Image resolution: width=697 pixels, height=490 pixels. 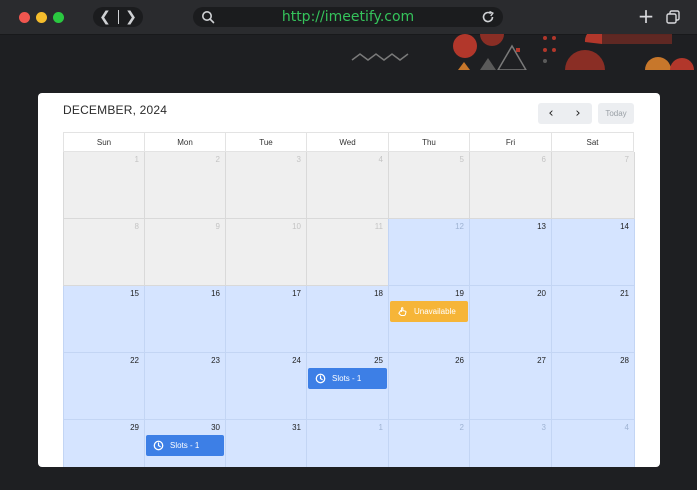 What do you see at coordinates (646, 16) in the screenshot?
I see `new-tab-icon: +` at bounding box center [646, 16].